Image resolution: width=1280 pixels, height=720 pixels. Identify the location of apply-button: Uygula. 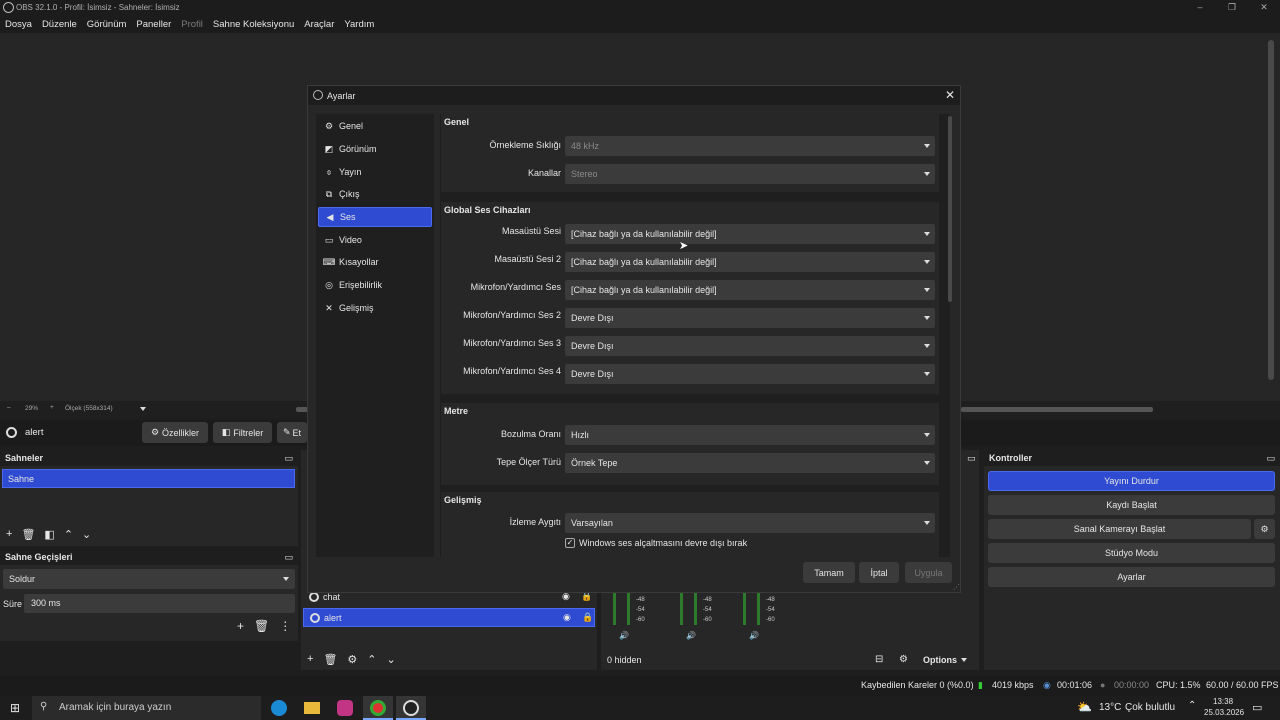
(928, 572).